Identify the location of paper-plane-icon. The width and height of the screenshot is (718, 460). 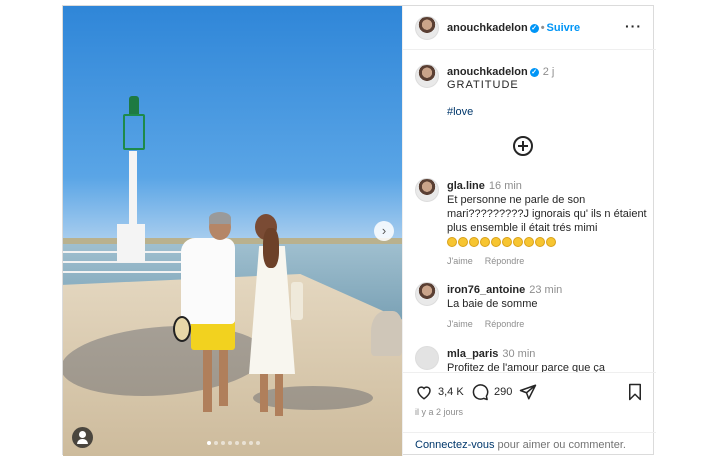
(528, 392).